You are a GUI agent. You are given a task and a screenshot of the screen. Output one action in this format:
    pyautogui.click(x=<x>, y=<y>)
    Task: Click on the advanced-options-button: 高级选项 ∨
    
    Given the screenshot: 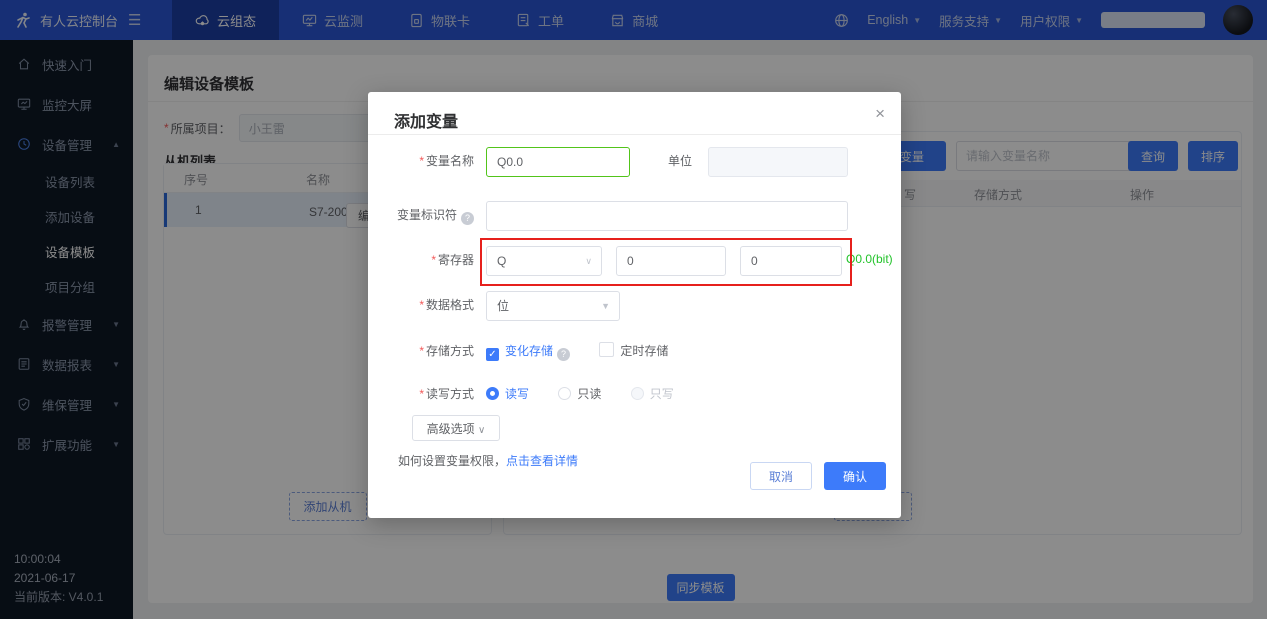 What is the action you would take?
    pyautogui.click(x=456, y=428)
    